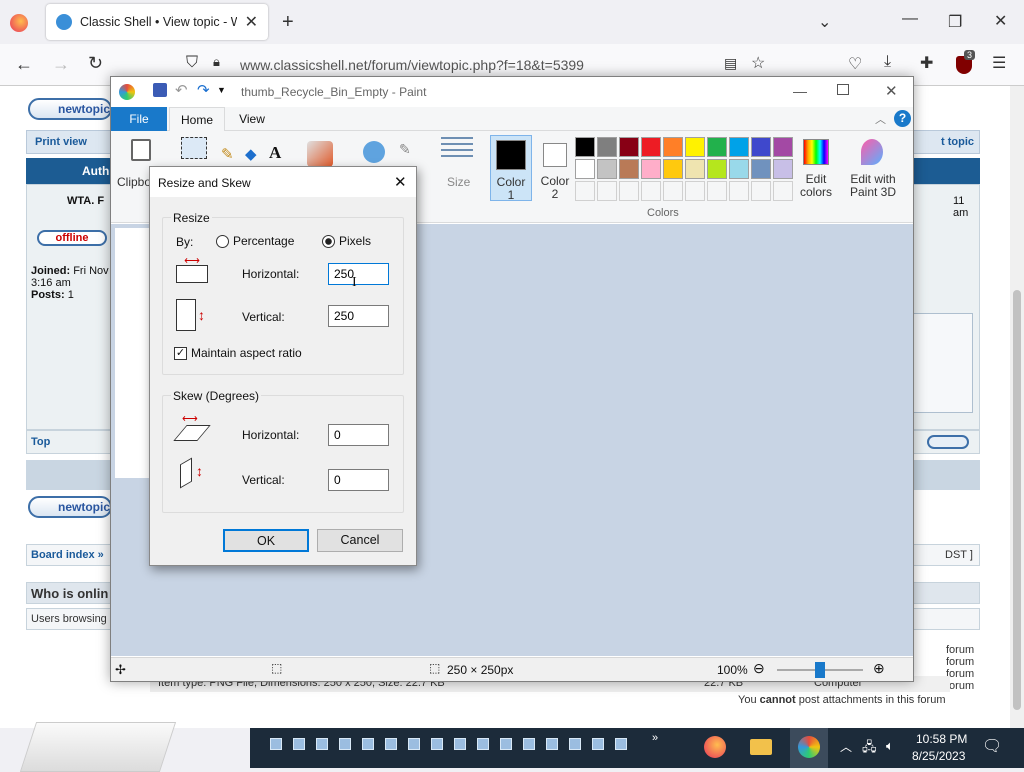 Image resolution: width=1024 pixels, height=772 pixels. Describe the element at coordinates (251, 22) in the screenshot. I see `close-tab-icon: ✕` at that location.